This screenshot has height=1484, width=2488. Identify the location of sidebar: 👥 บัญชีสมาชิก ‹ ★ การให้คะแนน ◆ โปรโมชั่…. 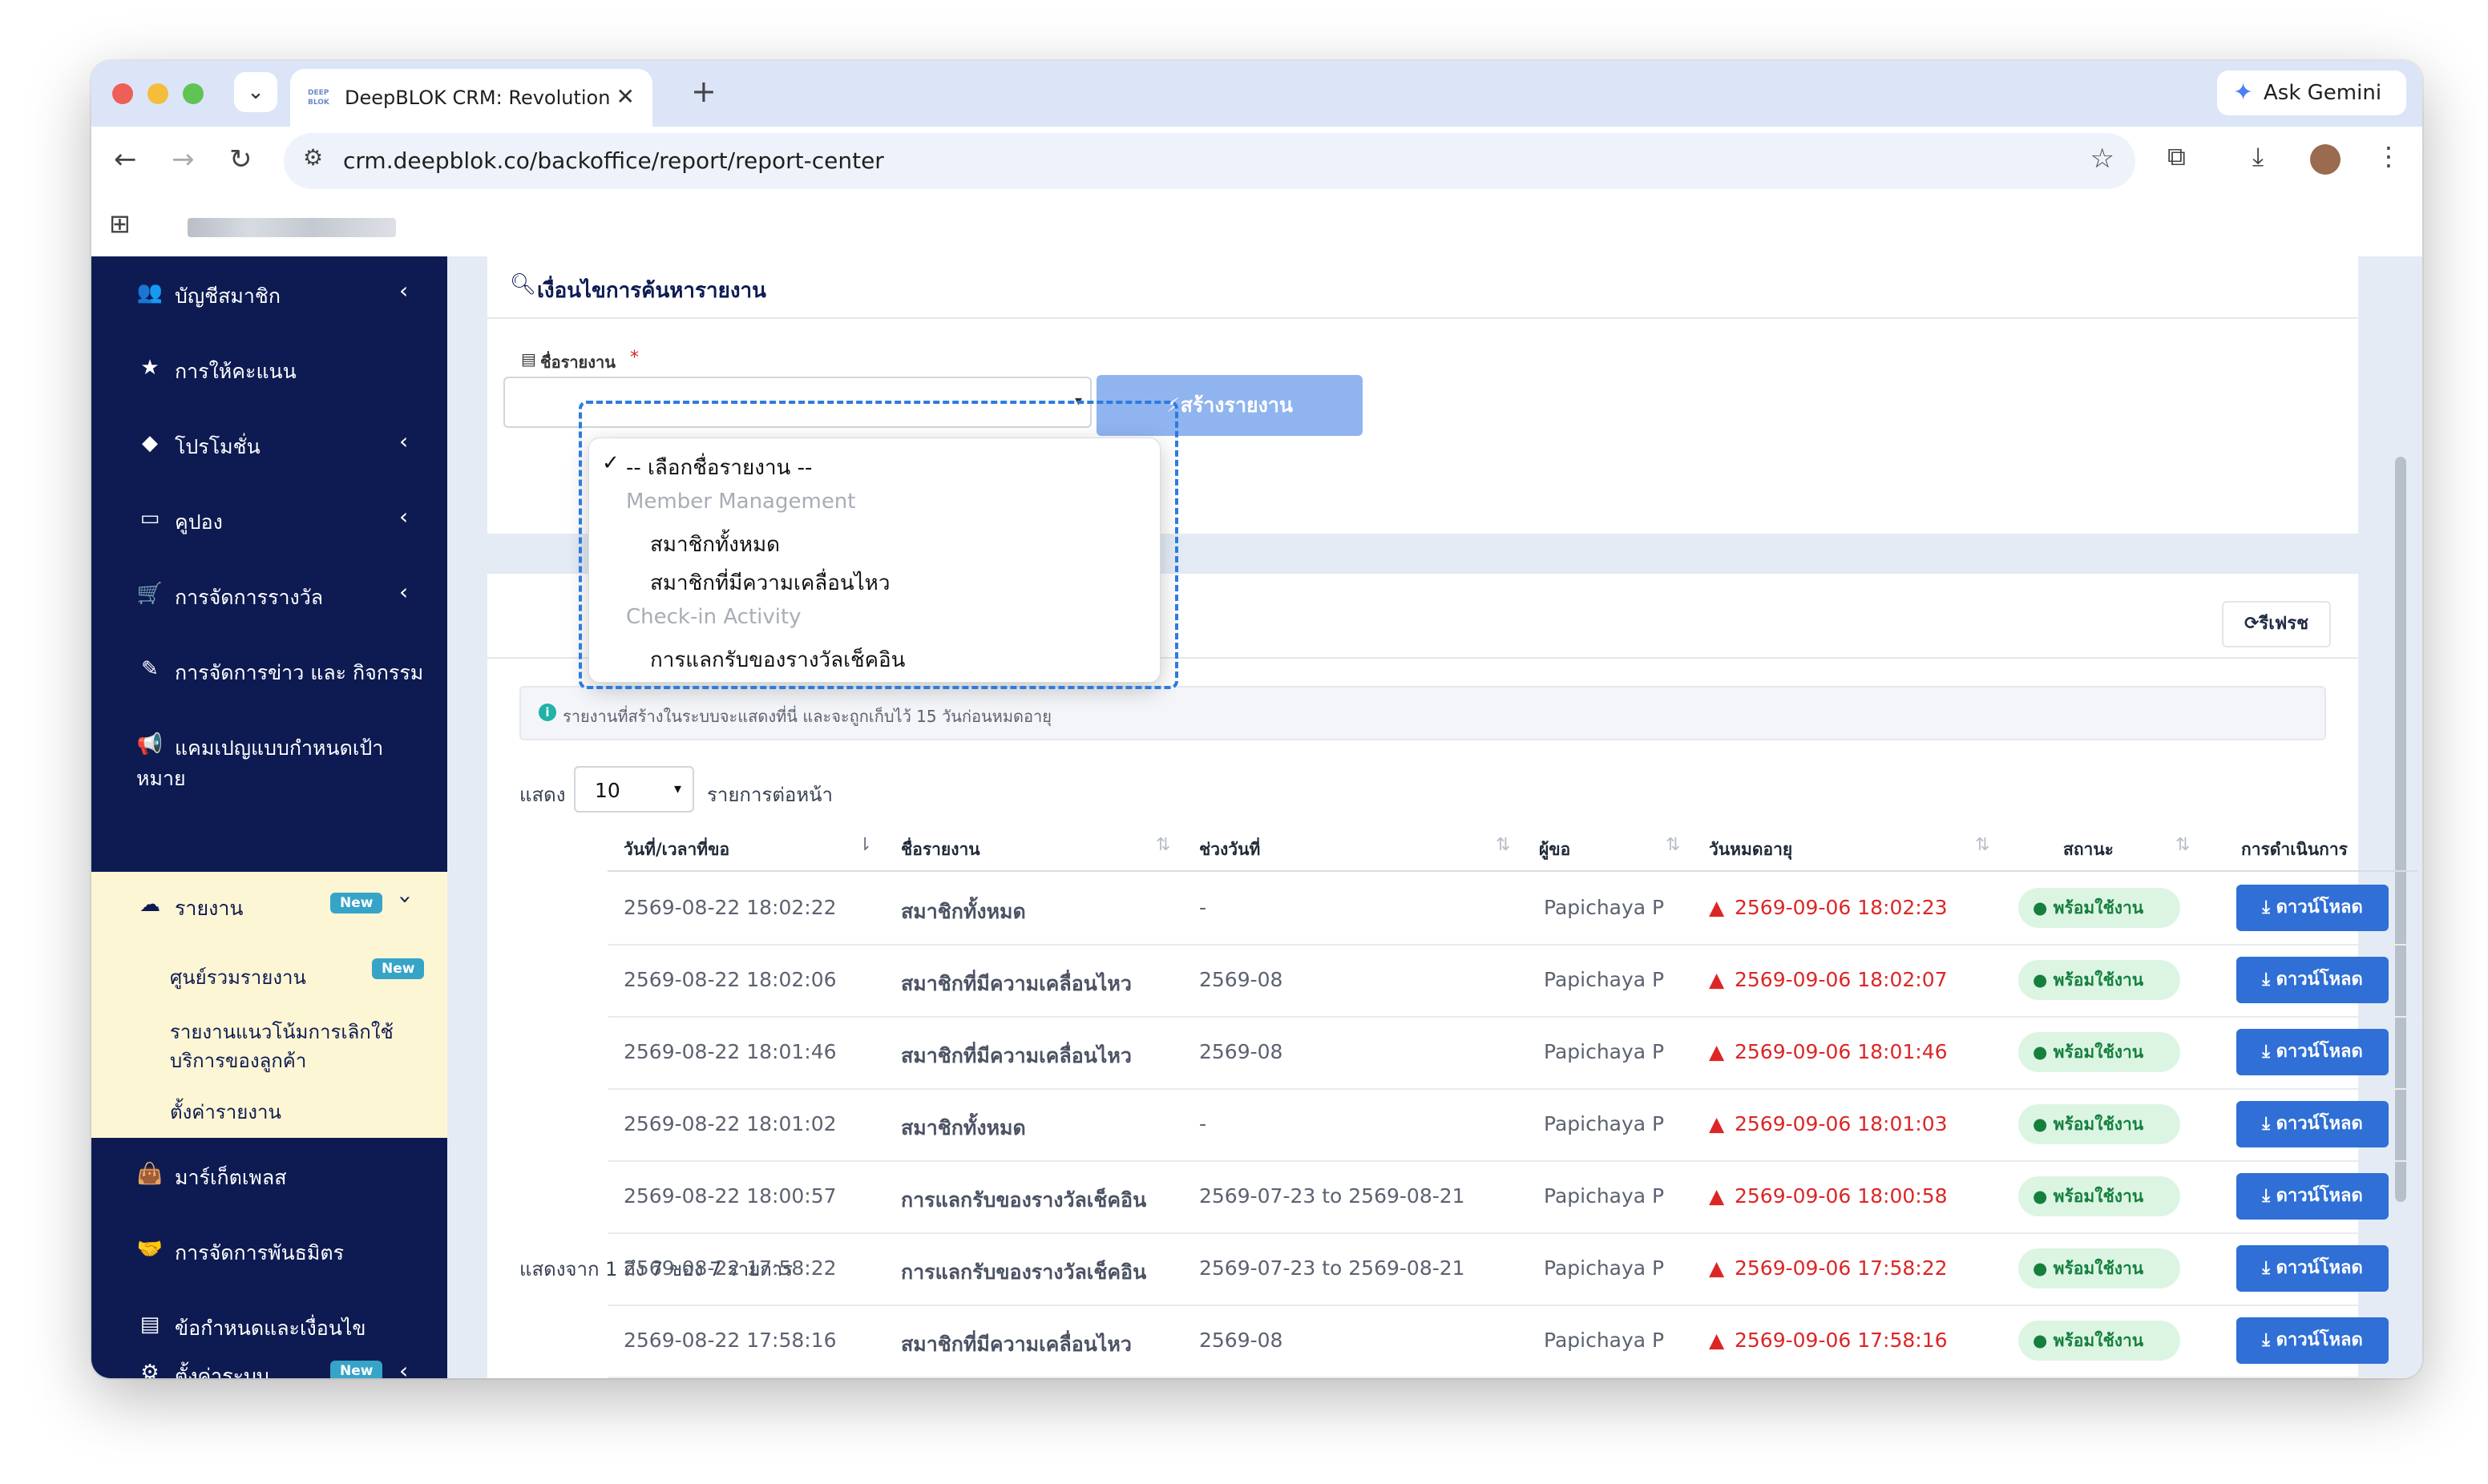
(269, 817).